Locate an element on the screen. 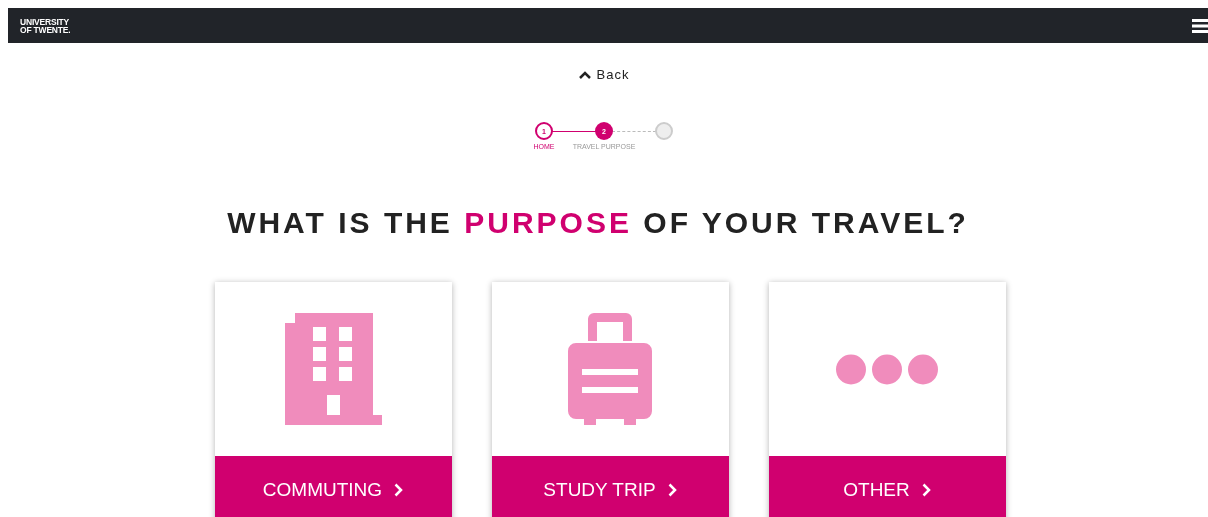 The image size is (1208, 517). logo: UNIVERSITY OF TWENTE. is located at coordinates (45, 25).